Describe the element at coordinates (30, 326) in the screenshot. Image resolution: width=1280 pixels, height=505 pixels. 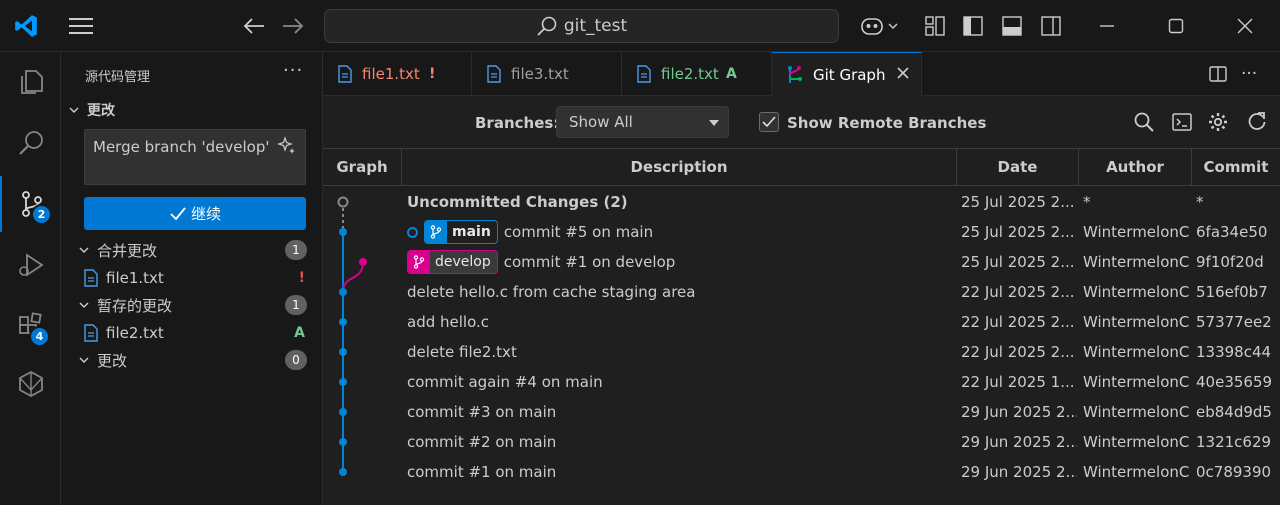
I see `extensions-icon: 4` at that location.